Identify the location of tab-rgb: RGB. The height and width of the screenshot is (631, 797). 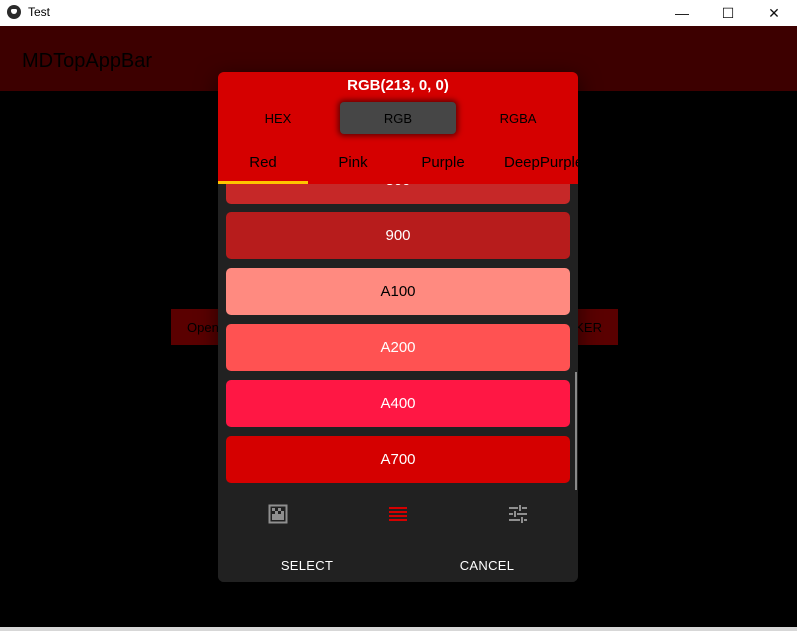
(398, 118).